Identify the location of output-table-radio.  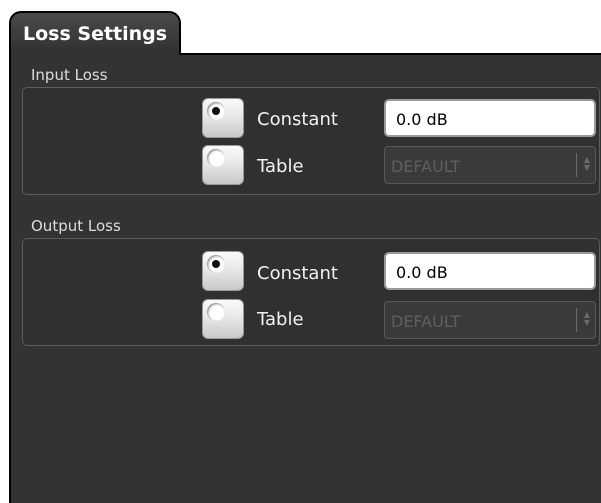
(223, 319).